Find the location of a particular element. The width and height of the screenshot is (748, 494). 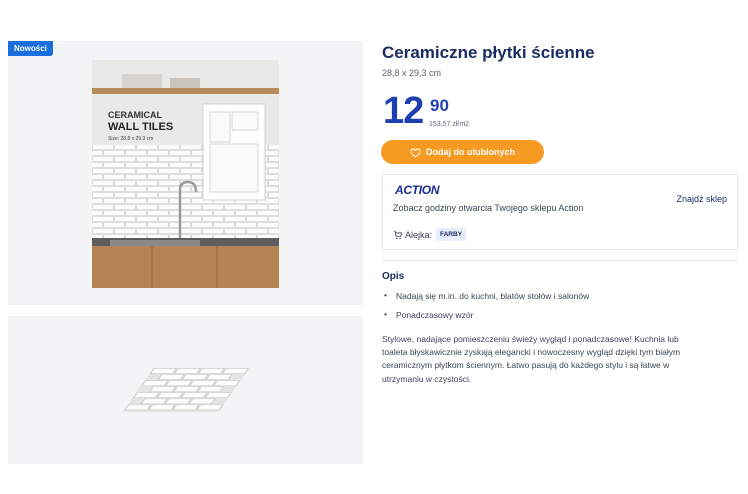

favorites-label: Dodaj do ulubionych is located at coordinates (470, 152).